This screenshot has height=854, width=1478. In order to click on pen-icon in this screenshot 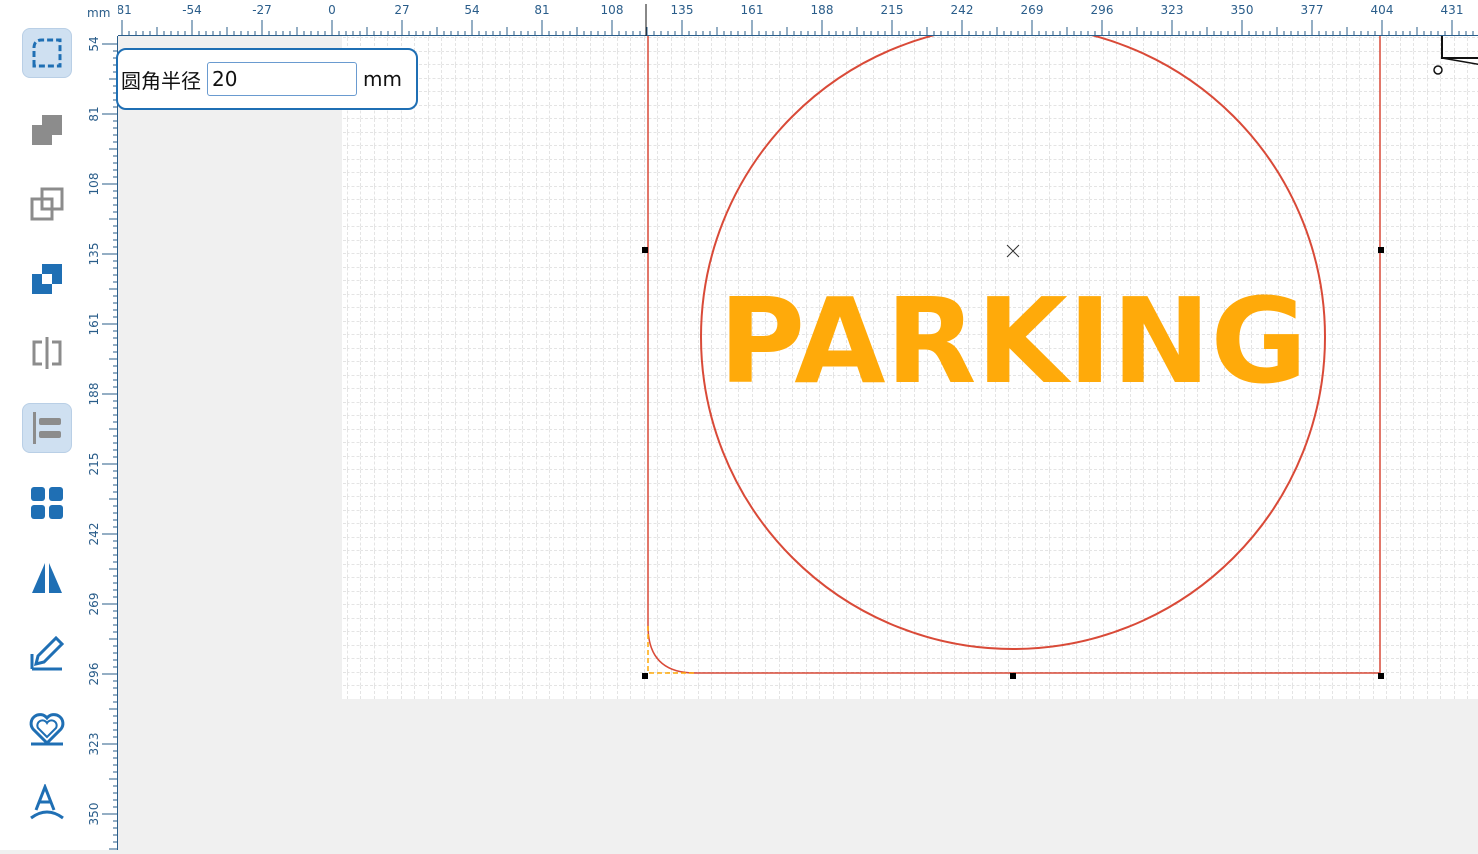, I will do `click(47, 653)`.